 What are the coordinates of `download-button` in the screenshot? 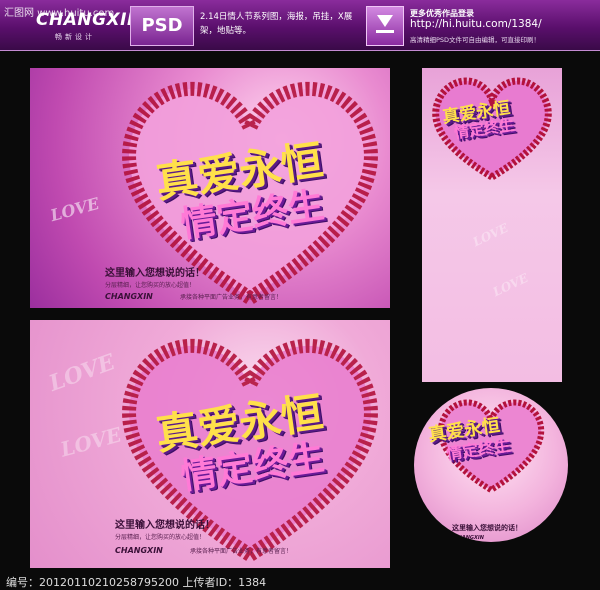 It's located at (385, 26).